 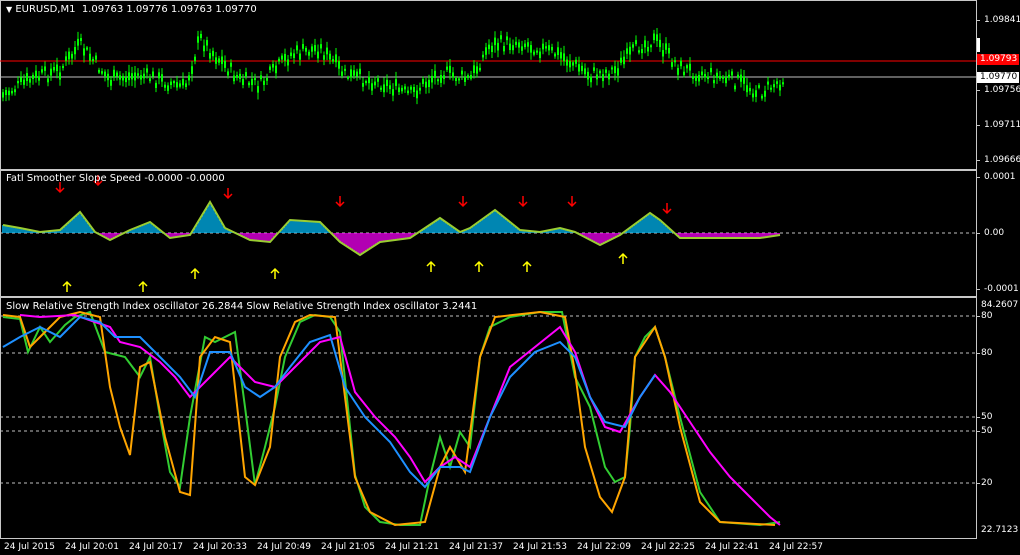 What do you see at coordinates (998, 418) in the screenshot?
I see `rsi-scale: 84.2607 80 80 50 50 20 22.7123` at bounding box center [998, 418].